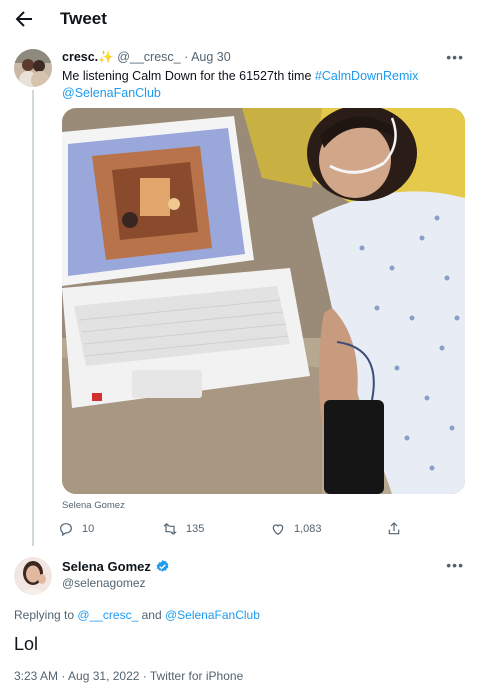  Describe the element at coordinates (44, 615) in the screenshot. I see `replying-prefix: Replying to` at that location.